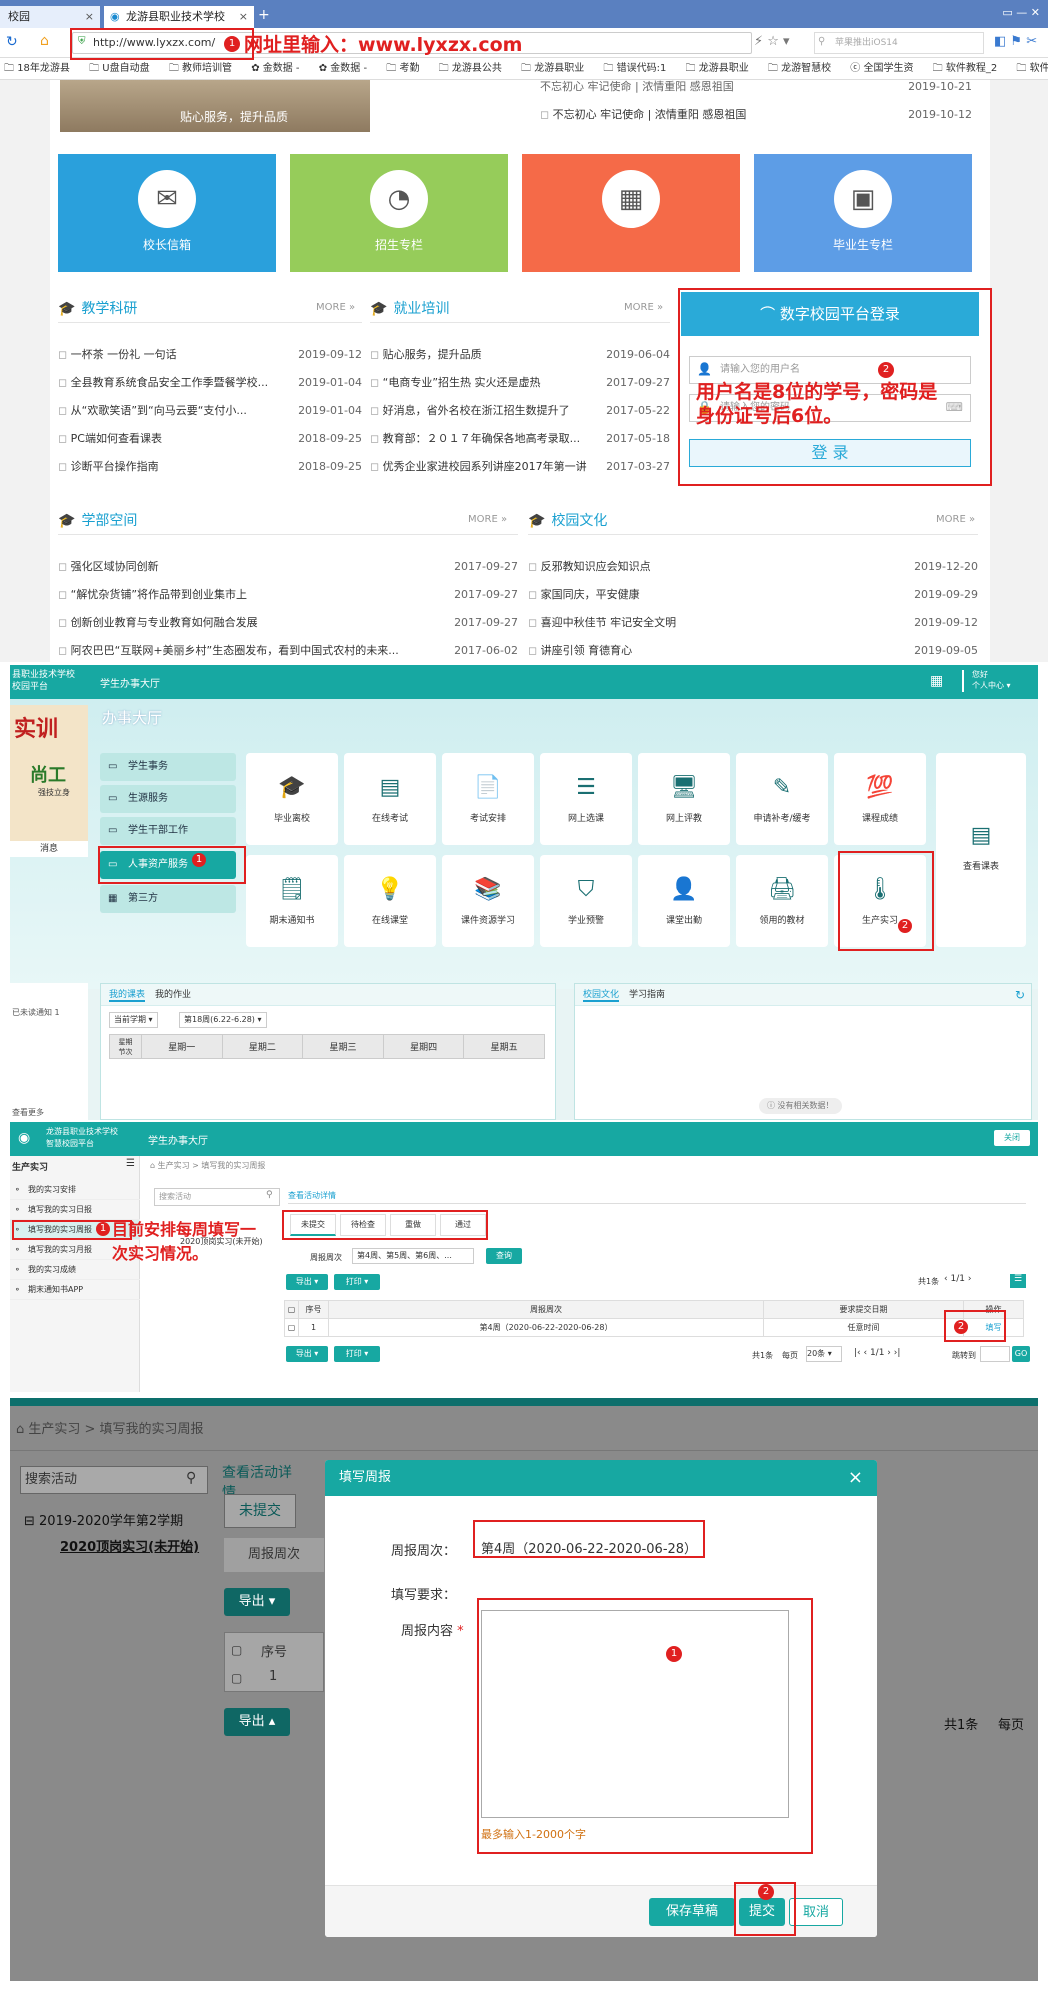 This screenshot has height=1989, width=1048. I want to click on export-button-bottom: 导出 ▾, so click(307, 1354).